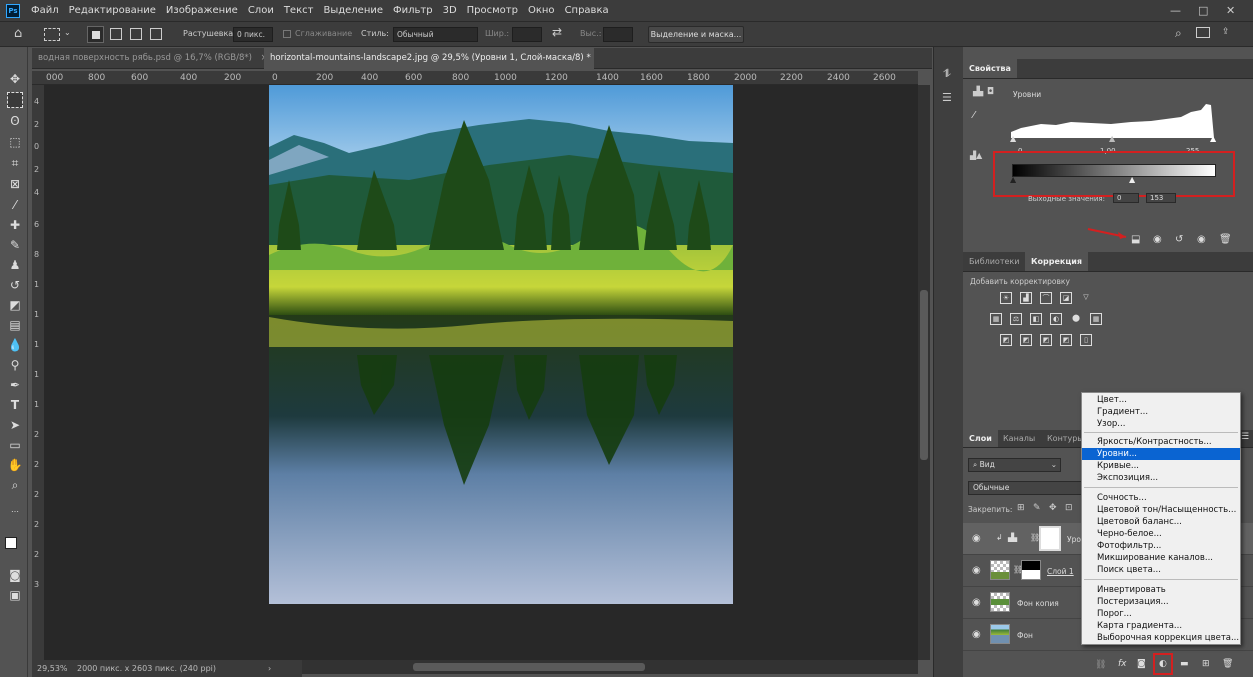  I want to click on vertical-scrollbar, so click(924, 372).